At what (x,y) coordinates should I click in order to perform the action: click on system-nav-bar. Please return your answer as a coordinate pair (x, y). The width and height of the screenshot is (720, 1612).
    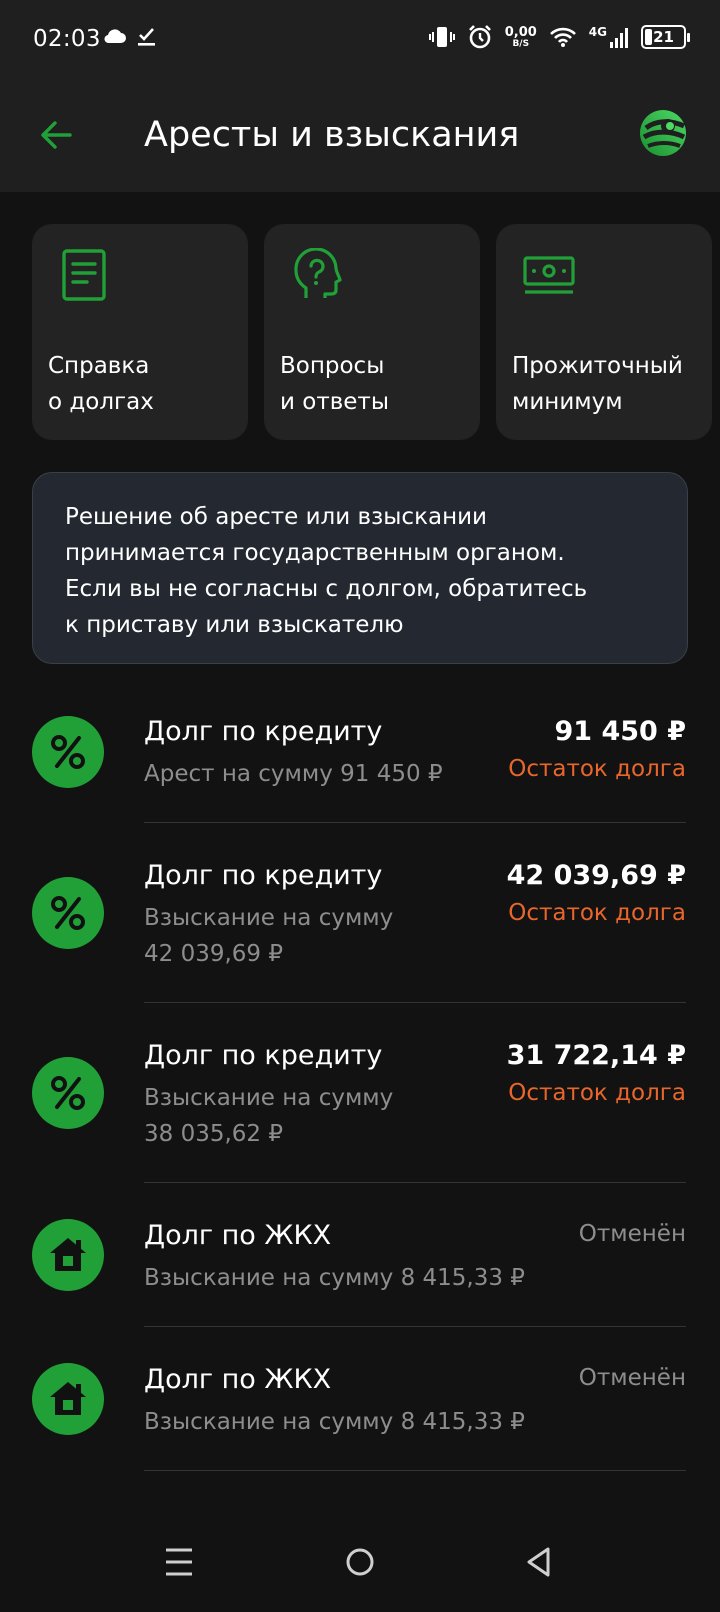
    Looking at the image, I should click on (360, 1564).